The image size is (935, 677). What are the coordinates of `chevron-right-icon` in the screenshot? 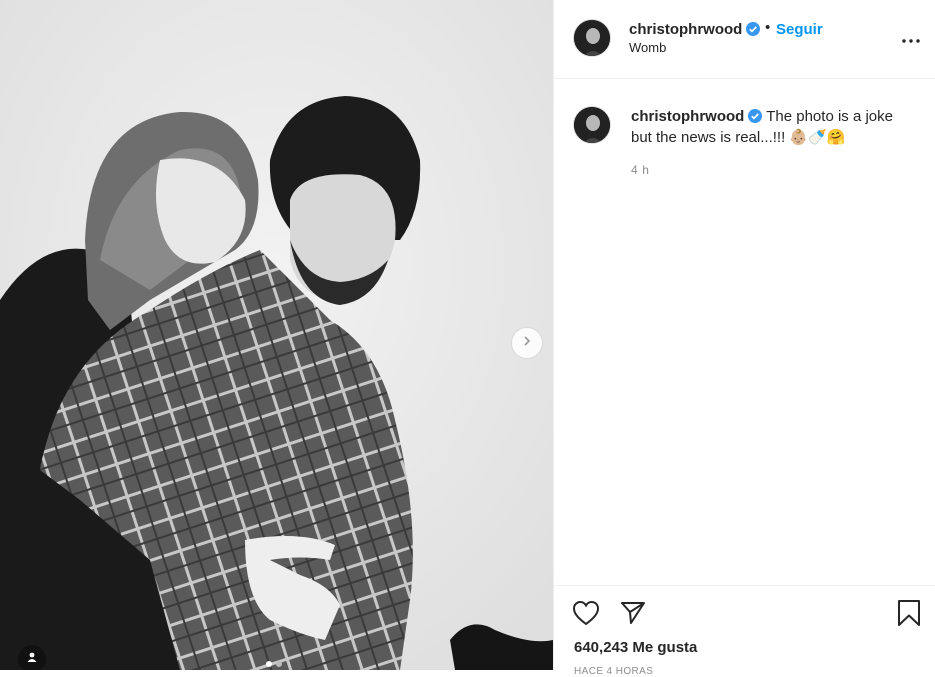 It's located at (527, 343).